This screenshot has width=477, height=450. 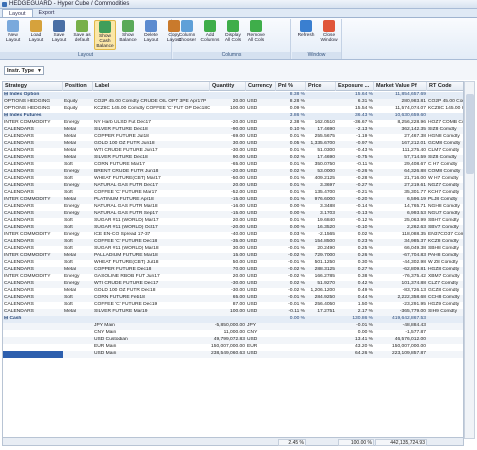 I want to click on close-window-button: Close Window, so click(x=329, y=35).